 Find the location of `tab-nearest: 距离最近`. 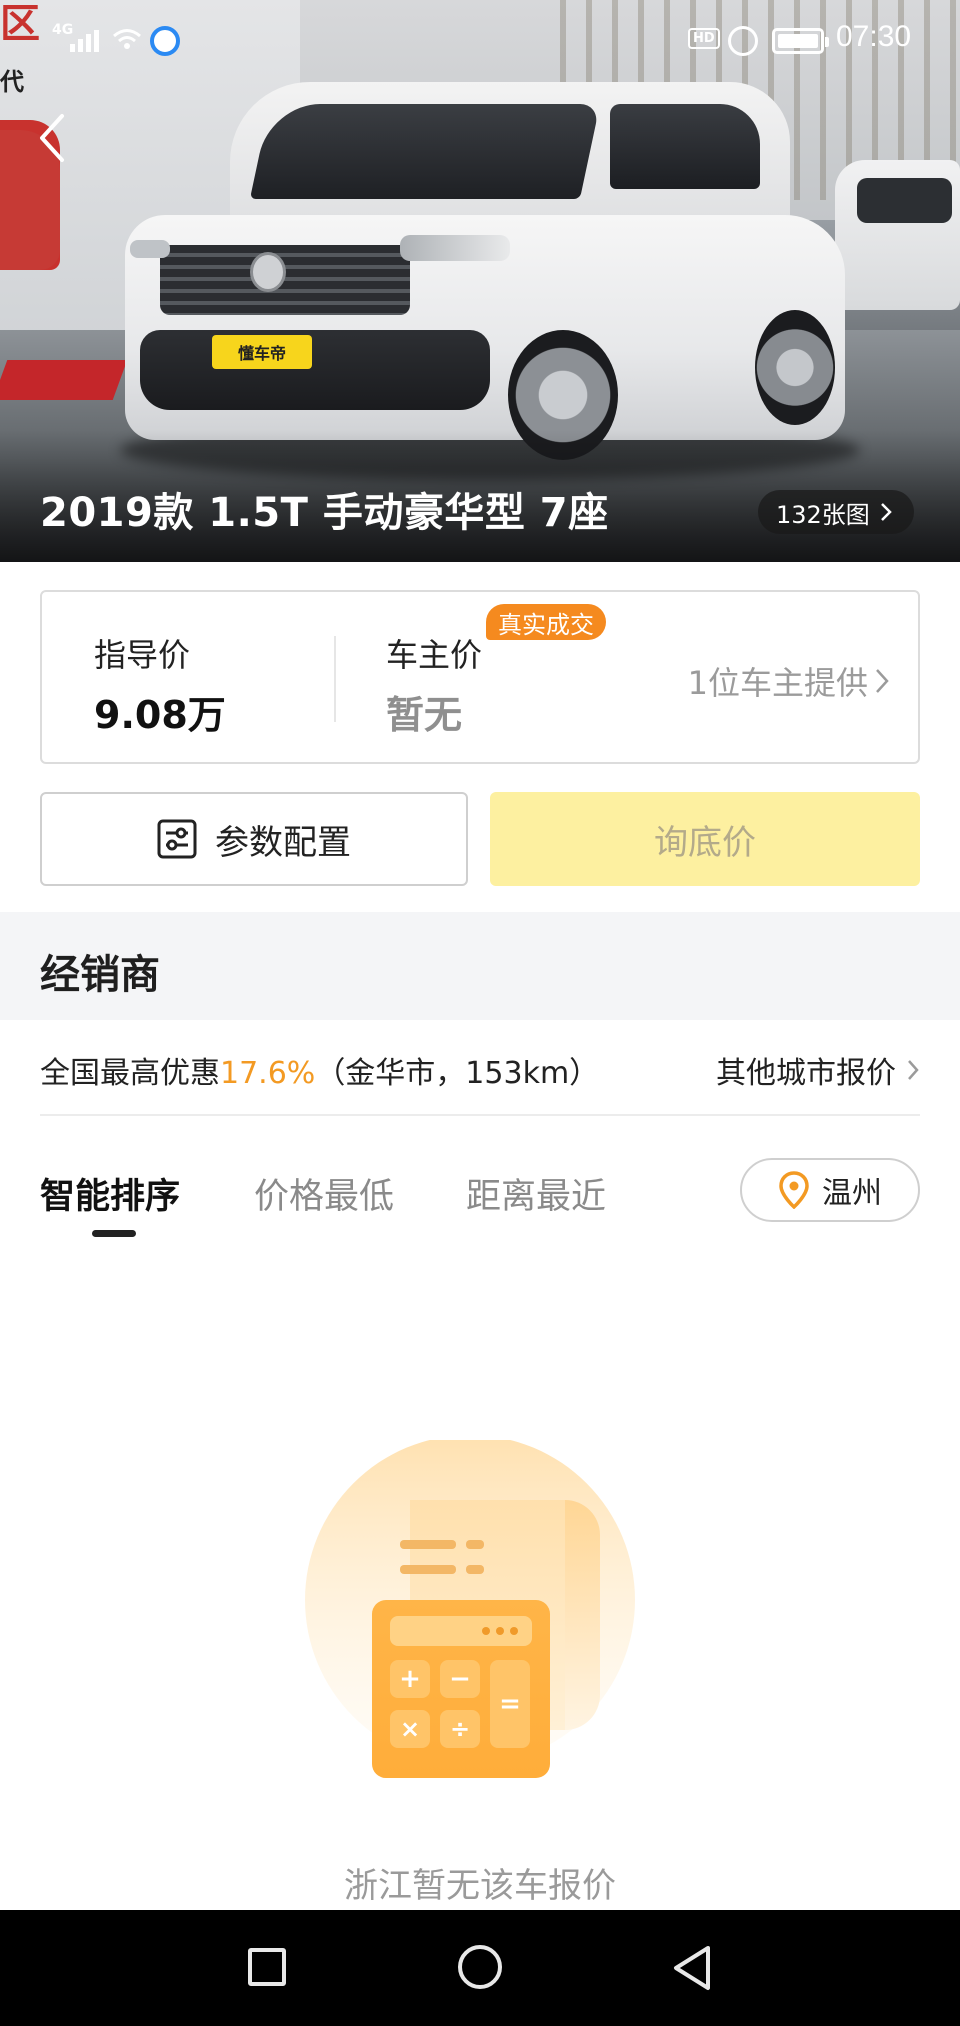

tab-nearest: 距离最近 is located at coordinates (536, 1193).